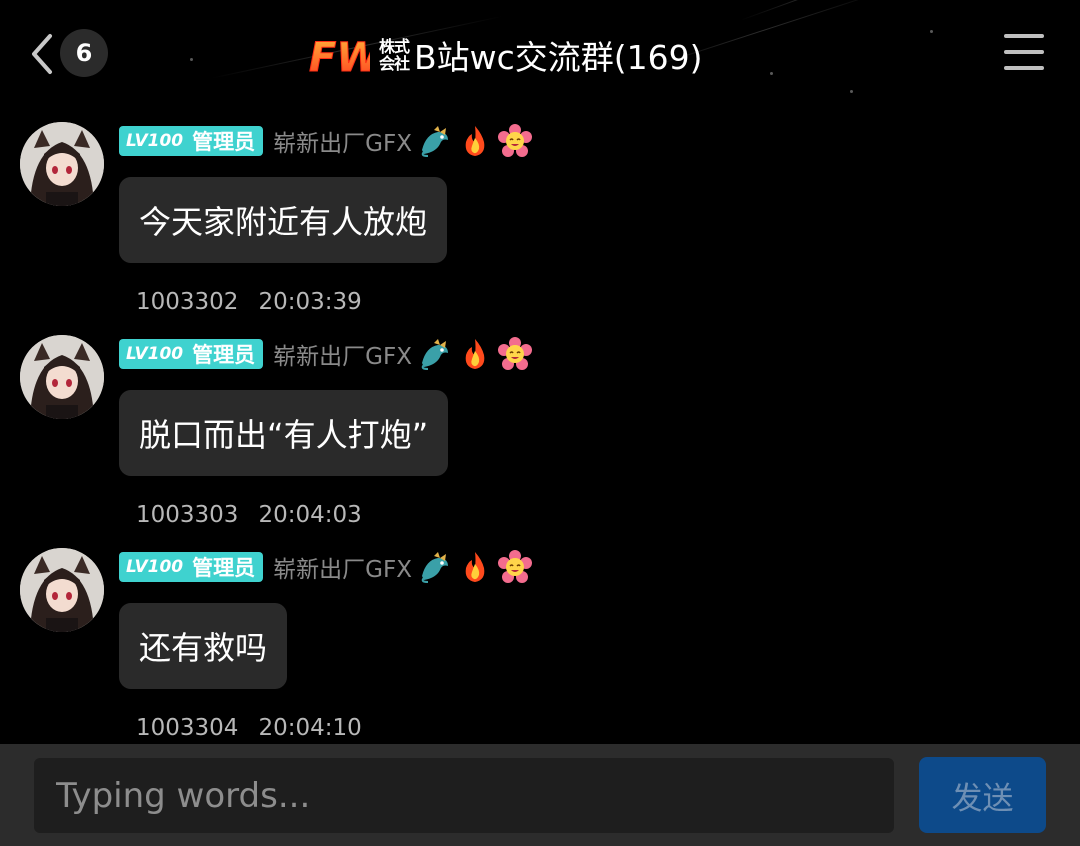  I want to click on message-time: 20:03:39, so click(310, 302).